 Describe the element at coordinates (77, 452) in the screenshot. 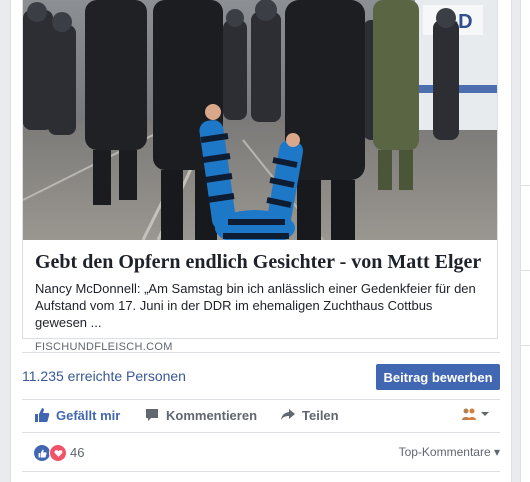

I see `reaction-count: 46` at that location.